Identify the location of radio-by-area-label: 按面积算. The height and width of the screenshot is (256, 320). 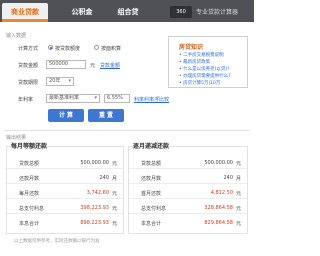
(111, 49).